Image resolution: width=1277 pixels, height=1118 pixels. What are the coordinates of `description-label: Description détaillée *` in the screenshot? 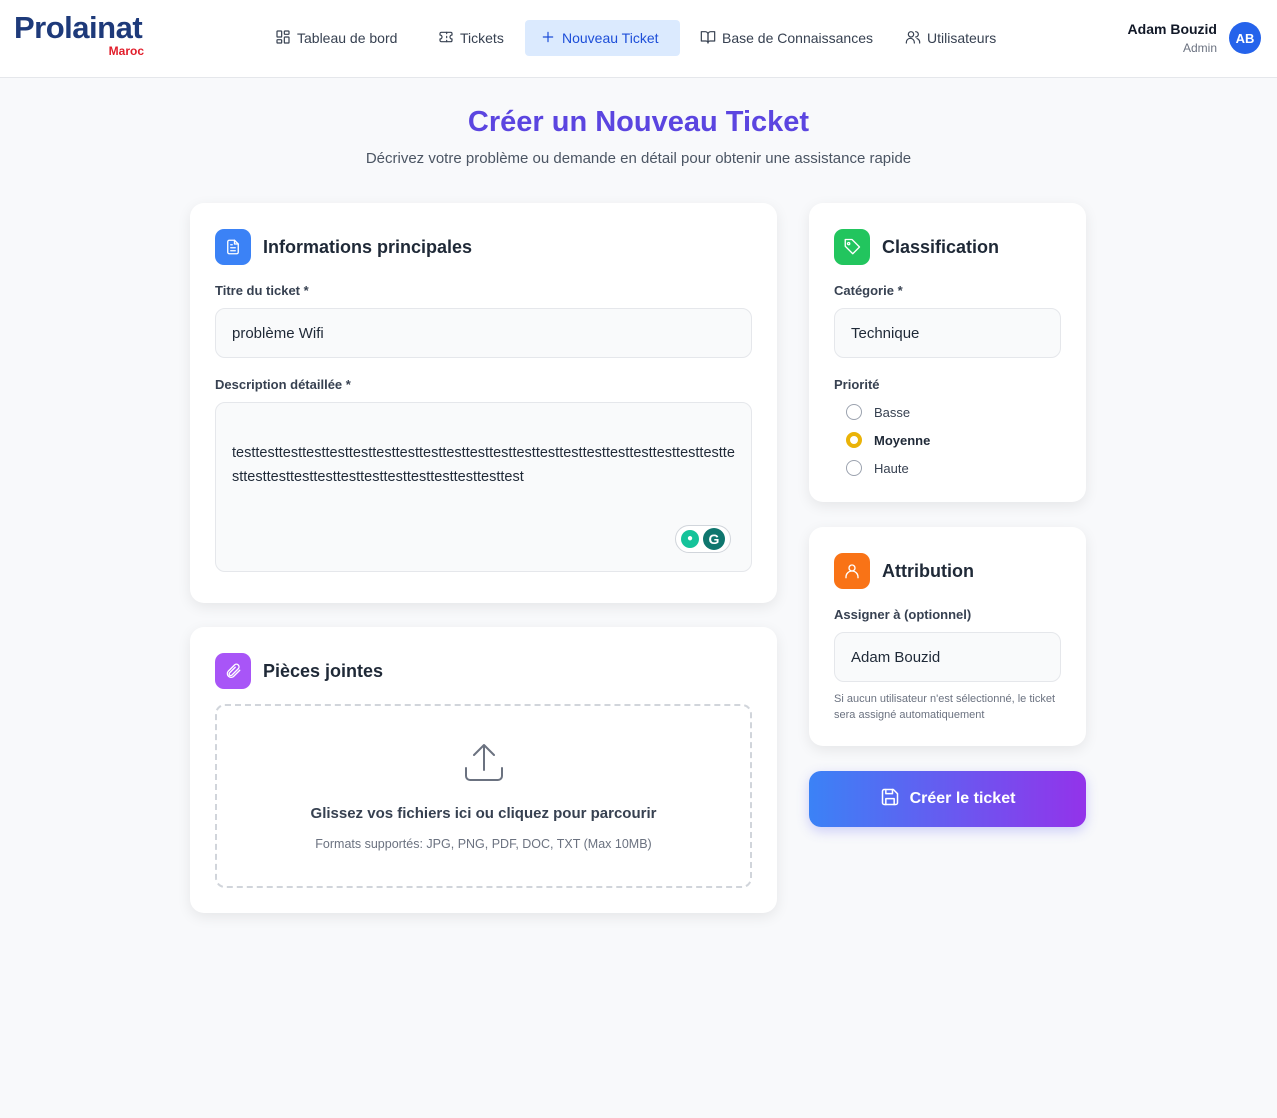 It's located at (283, 384).